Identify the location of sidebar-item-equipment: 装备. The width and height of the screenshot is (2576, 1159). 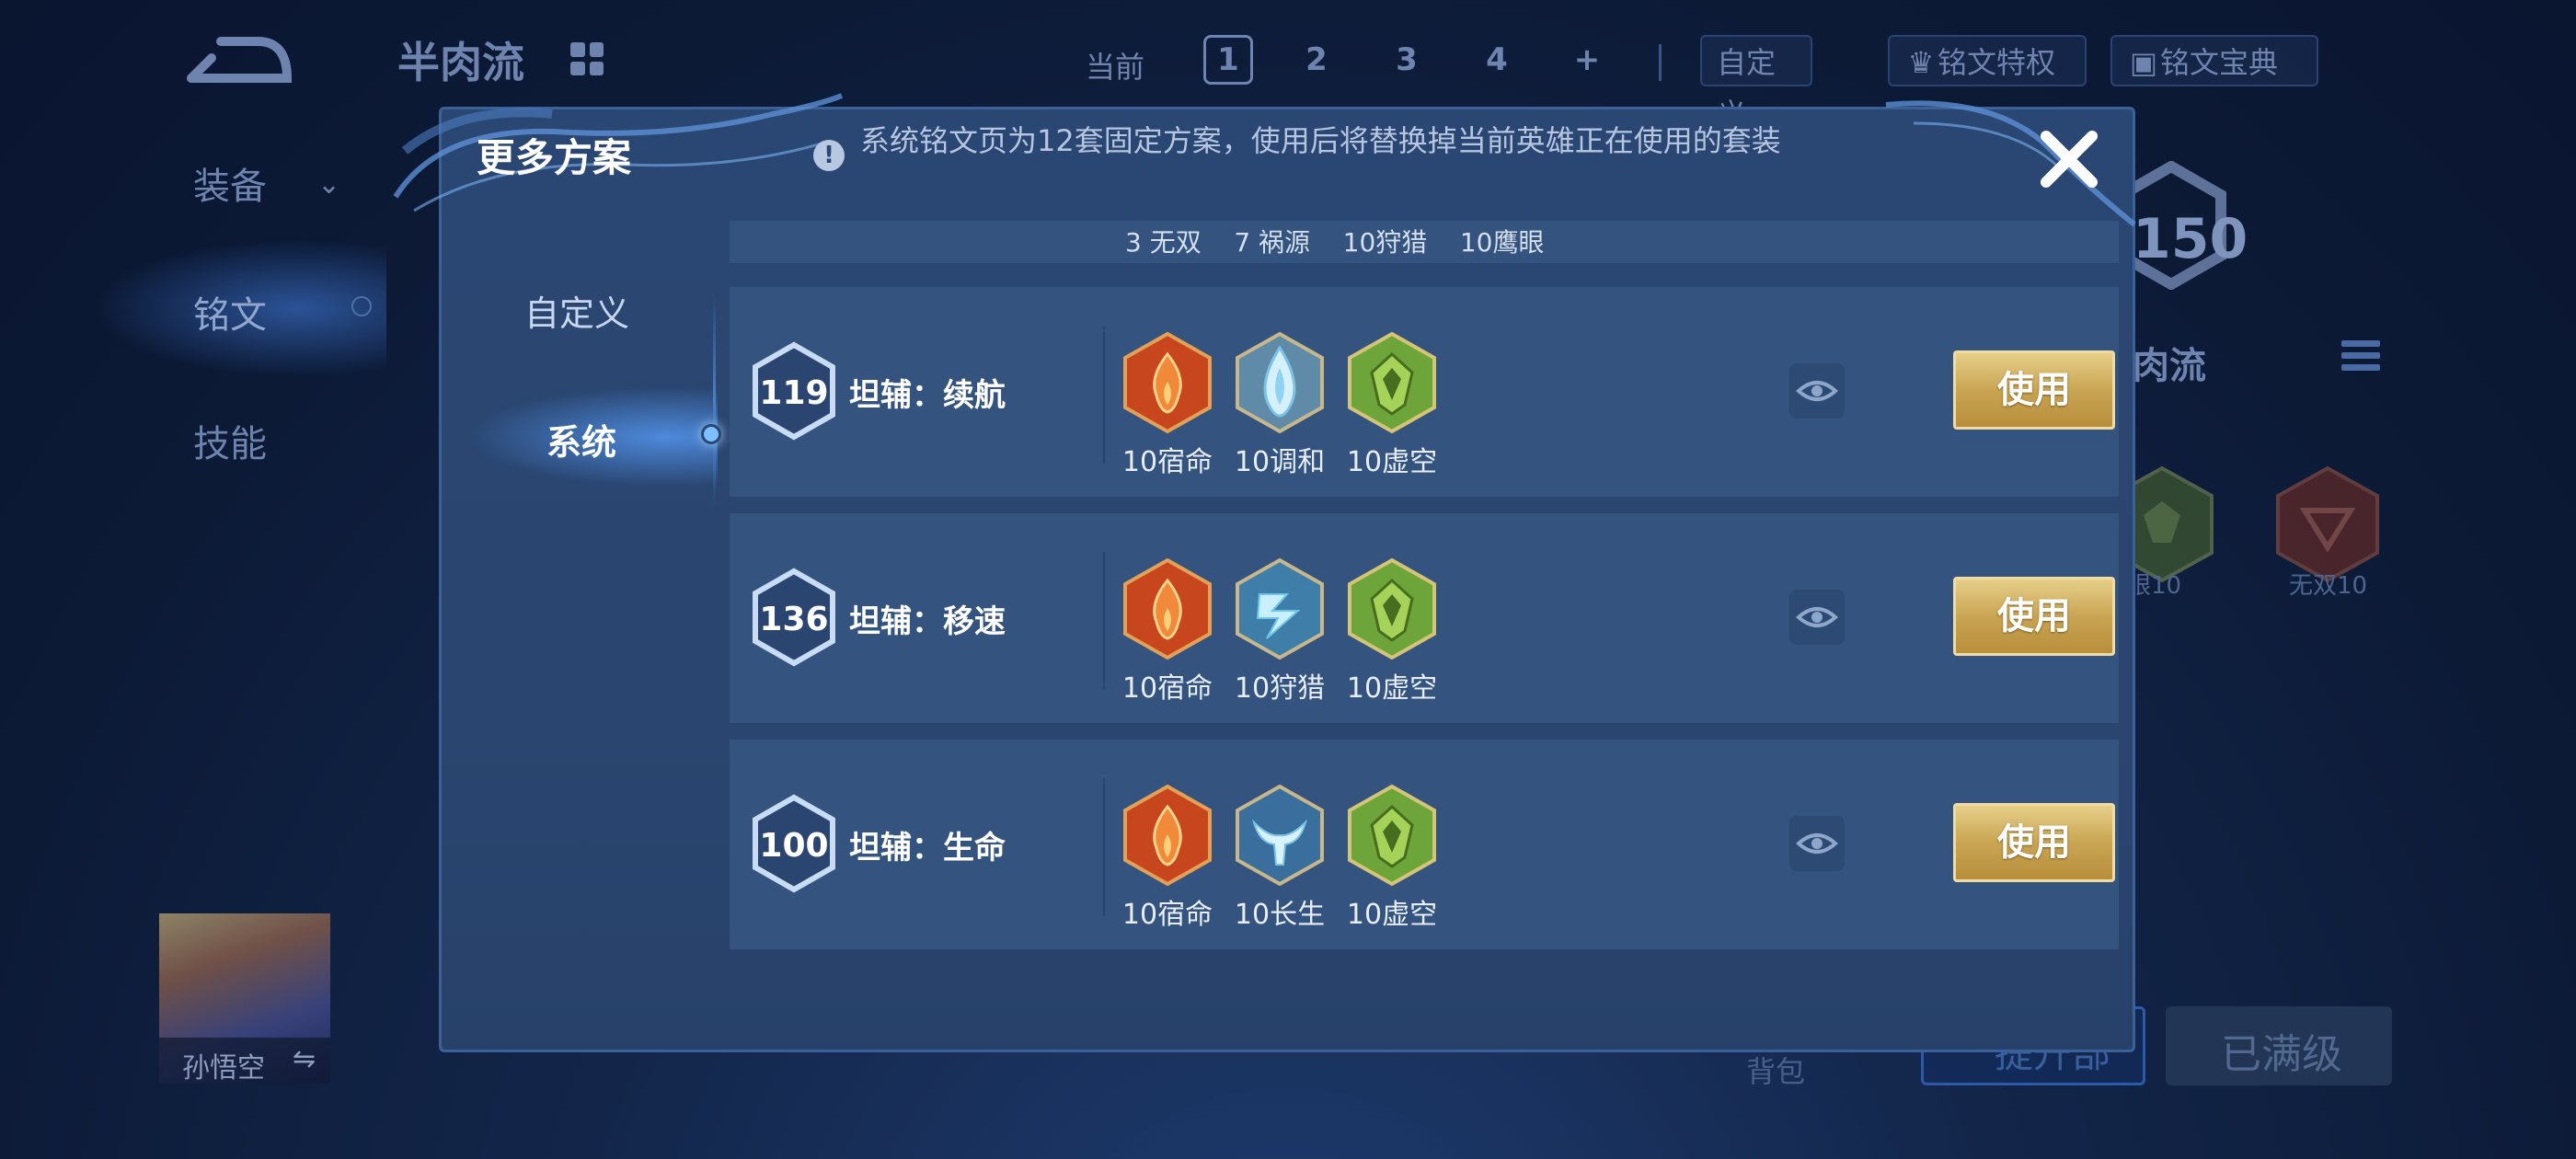
(230, 183).